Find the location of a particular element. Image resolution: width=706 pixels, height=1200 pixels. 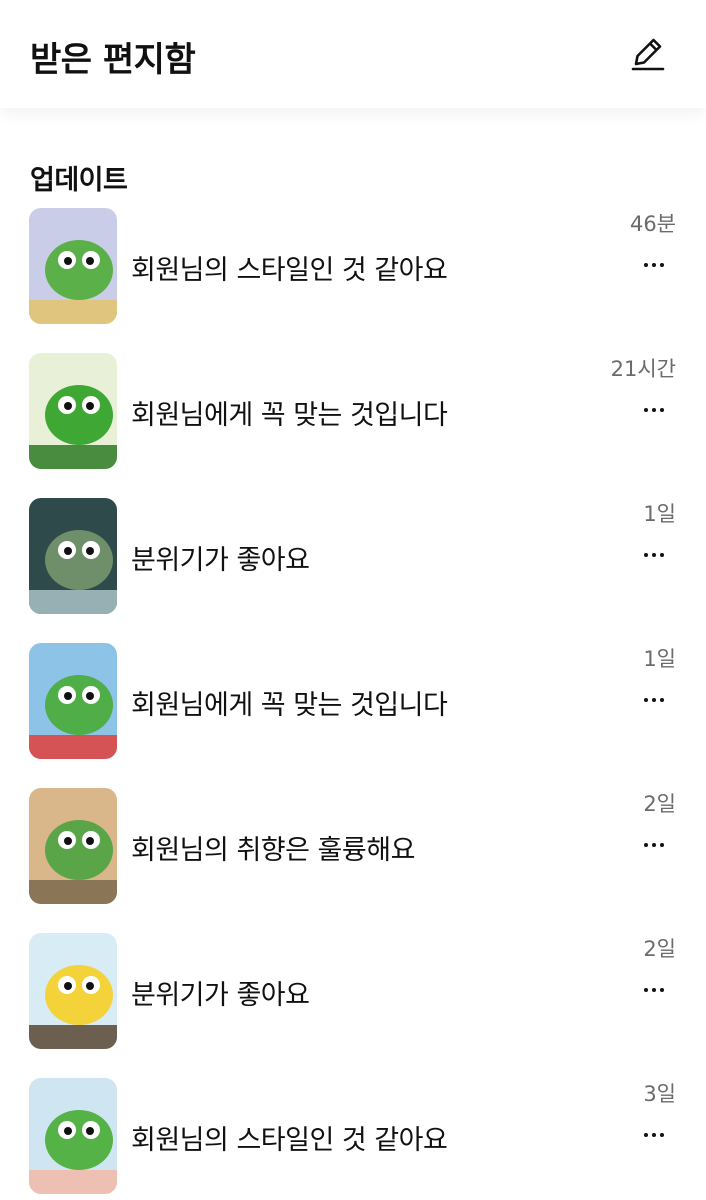

list-item: 회원님의 스타일인 것 같아요 3일 is located at coordinates (353, 1138).